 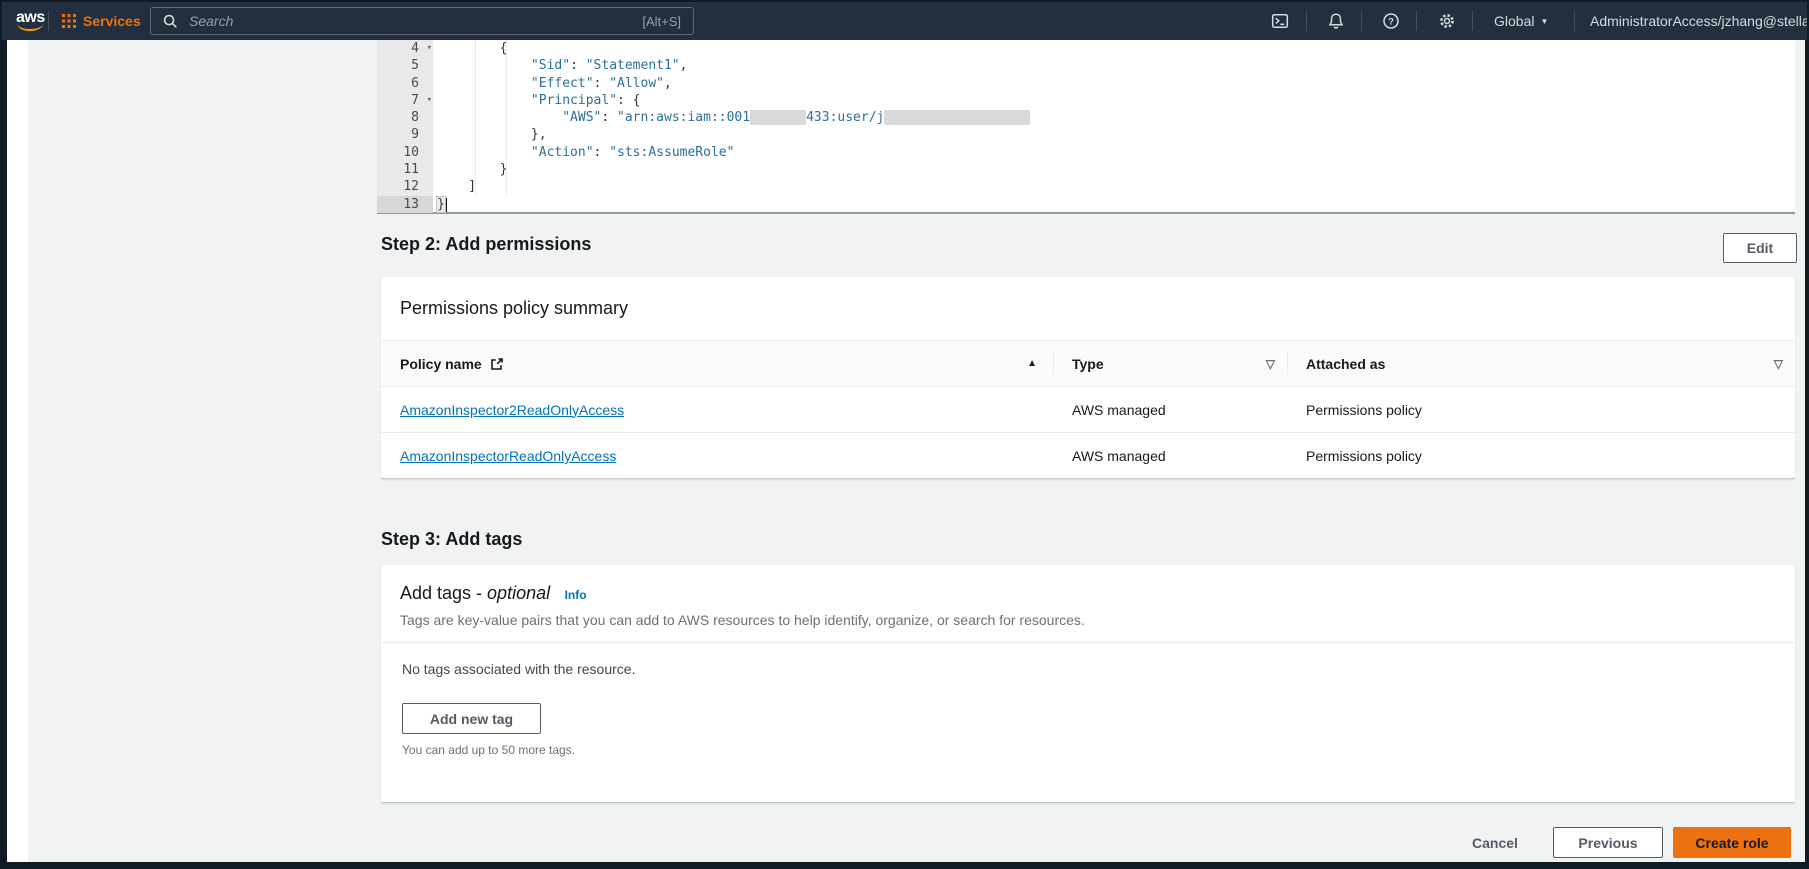 I want to click on info-link: Info, so click(x=576, y=595).